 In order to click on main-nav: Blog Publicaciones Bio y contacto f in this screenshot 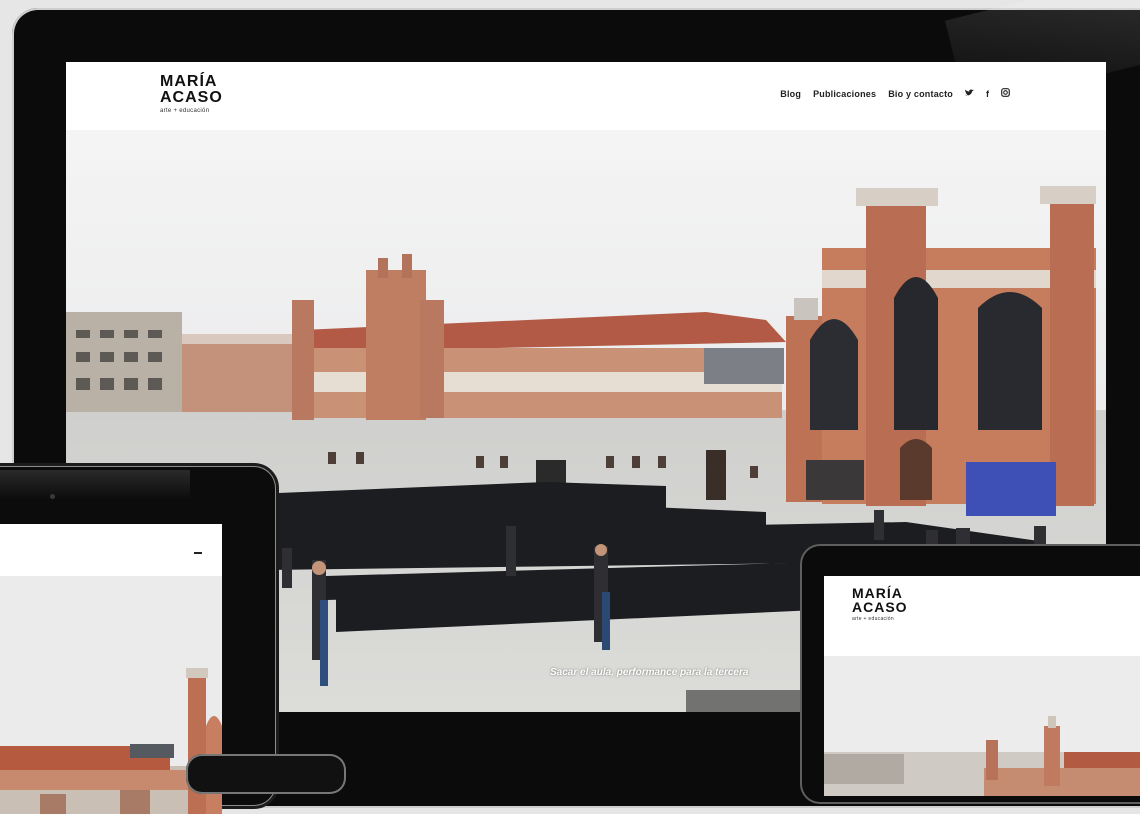, I will do `click(895, 93)`.